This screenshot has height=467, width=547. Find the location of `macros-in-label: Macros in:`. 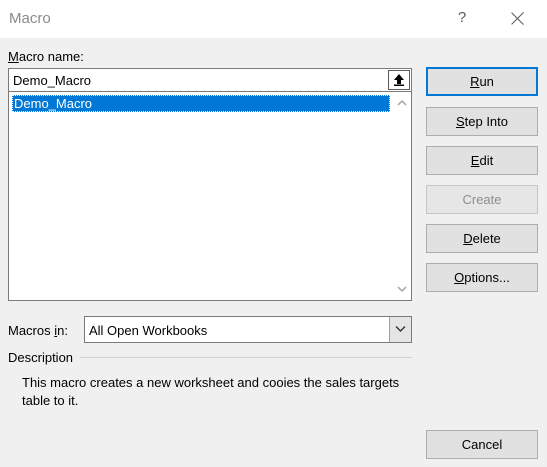

macros-in-label: Macros in: is located at coordinates (38, 330).